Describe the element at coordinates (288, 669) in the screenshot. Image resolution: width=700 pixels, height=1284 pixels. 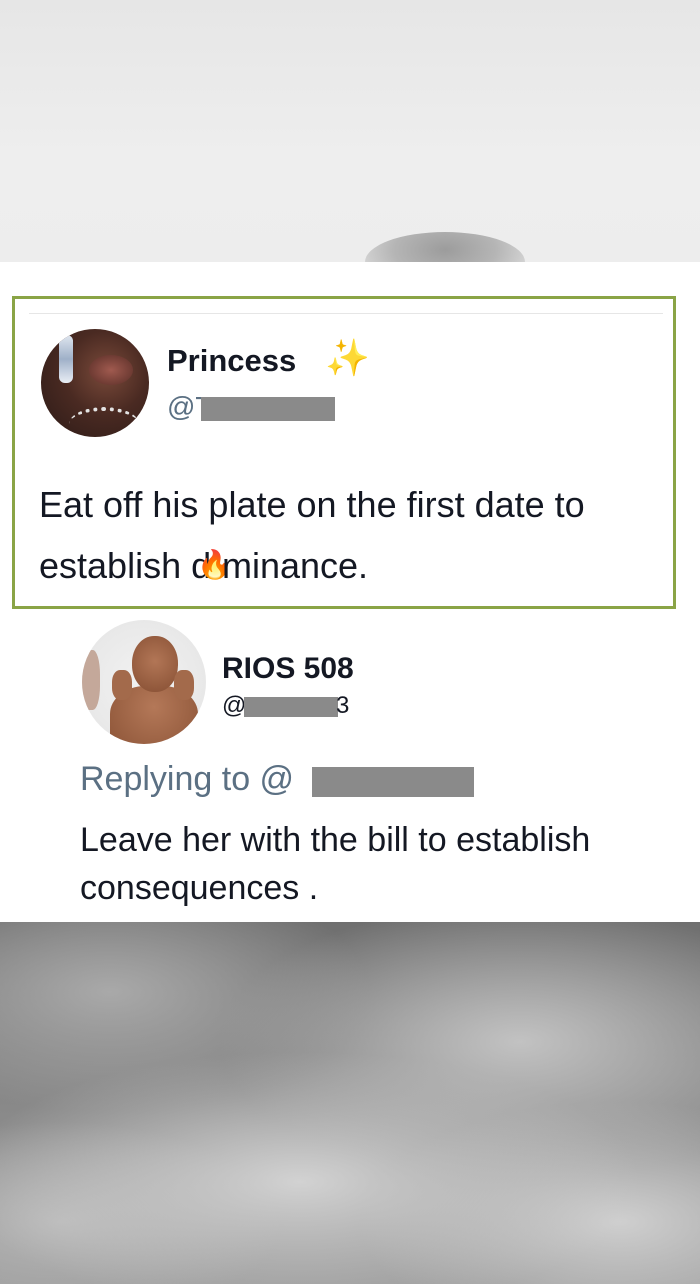
I see `reply-display-name: RIOS 508` at that location.